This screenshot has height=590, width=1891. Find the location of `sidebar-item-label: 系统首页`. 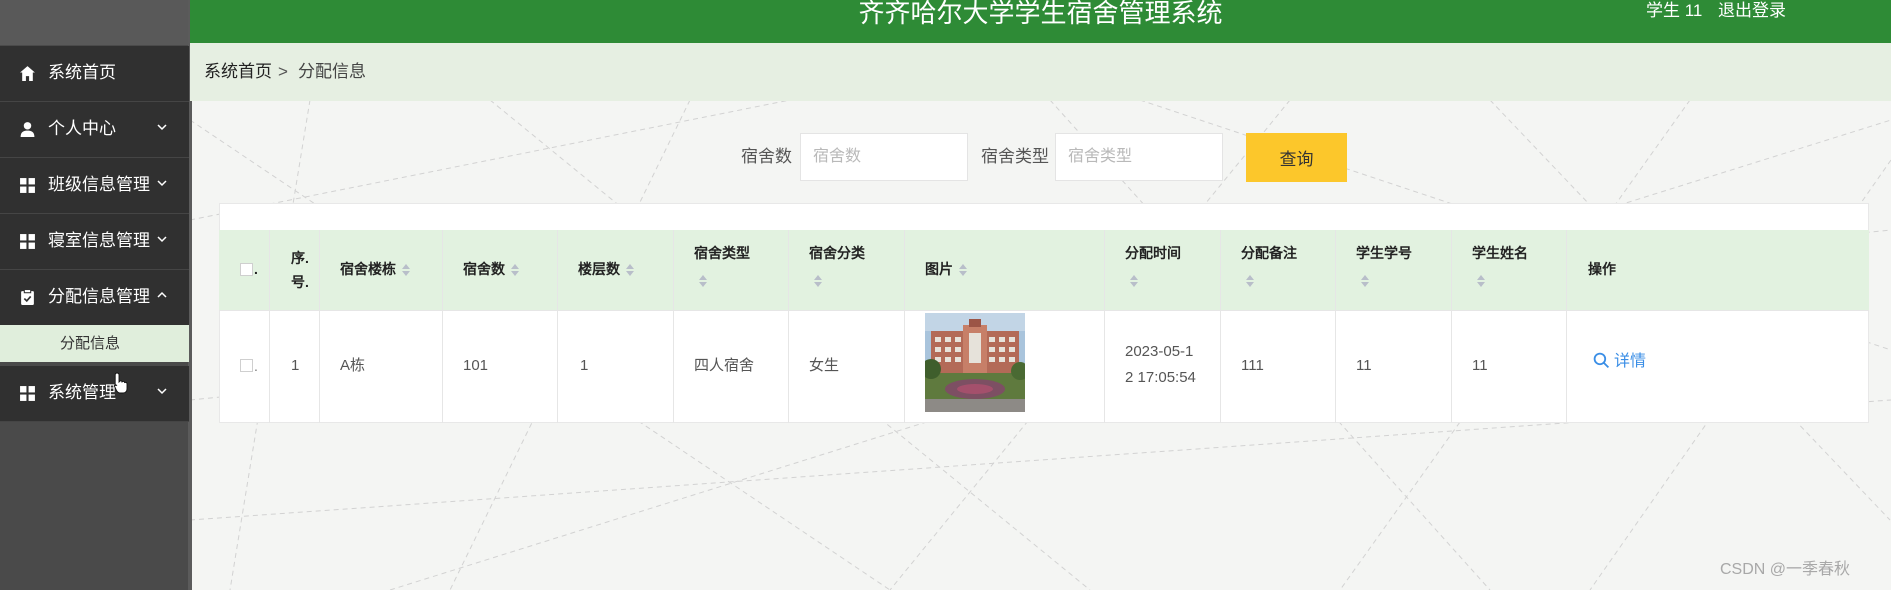

sidebar-item-label: 系统首页 is located at coordinates (82, 72).